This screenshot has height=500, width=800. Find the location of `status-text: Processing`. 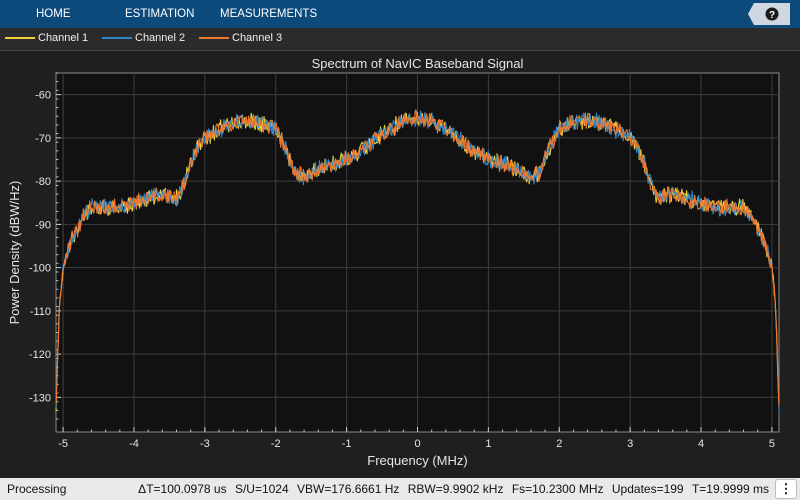

status-text: Processing is located at coordinates (37, 489).